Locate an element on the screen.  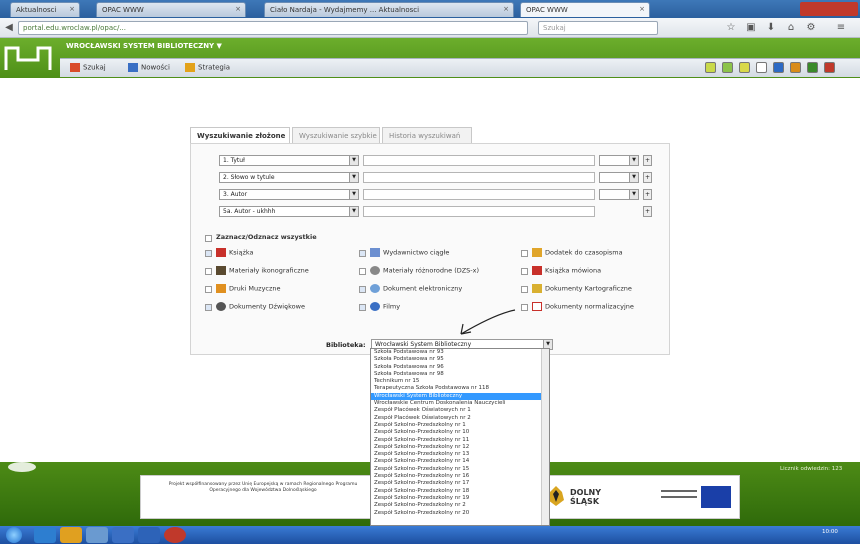
browser-tab-active: OPAC WWW × is located at coordinates (585, 9).